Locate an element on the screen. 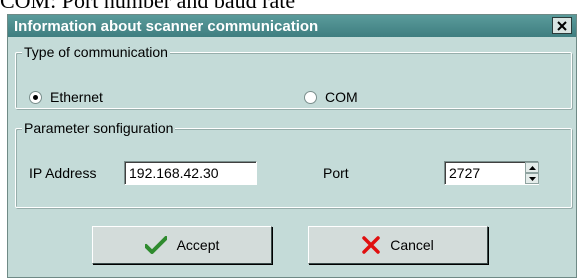 The image size is (577, 278). port-label: Port is located at coordinates (336, 173).